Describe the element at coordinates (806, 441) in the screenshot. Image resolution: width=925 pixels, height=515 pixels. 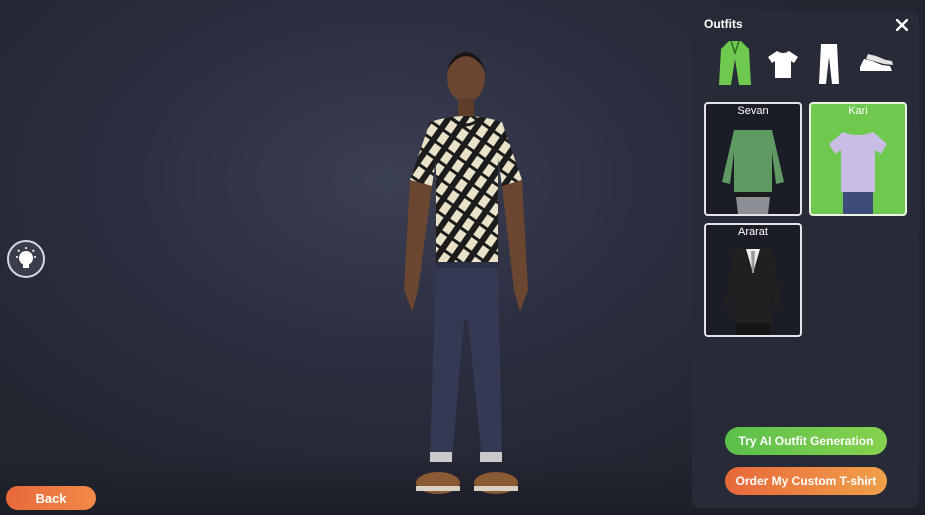
I see `ai-outfit-generation-button: Try AI Outfit Generation` at that location.